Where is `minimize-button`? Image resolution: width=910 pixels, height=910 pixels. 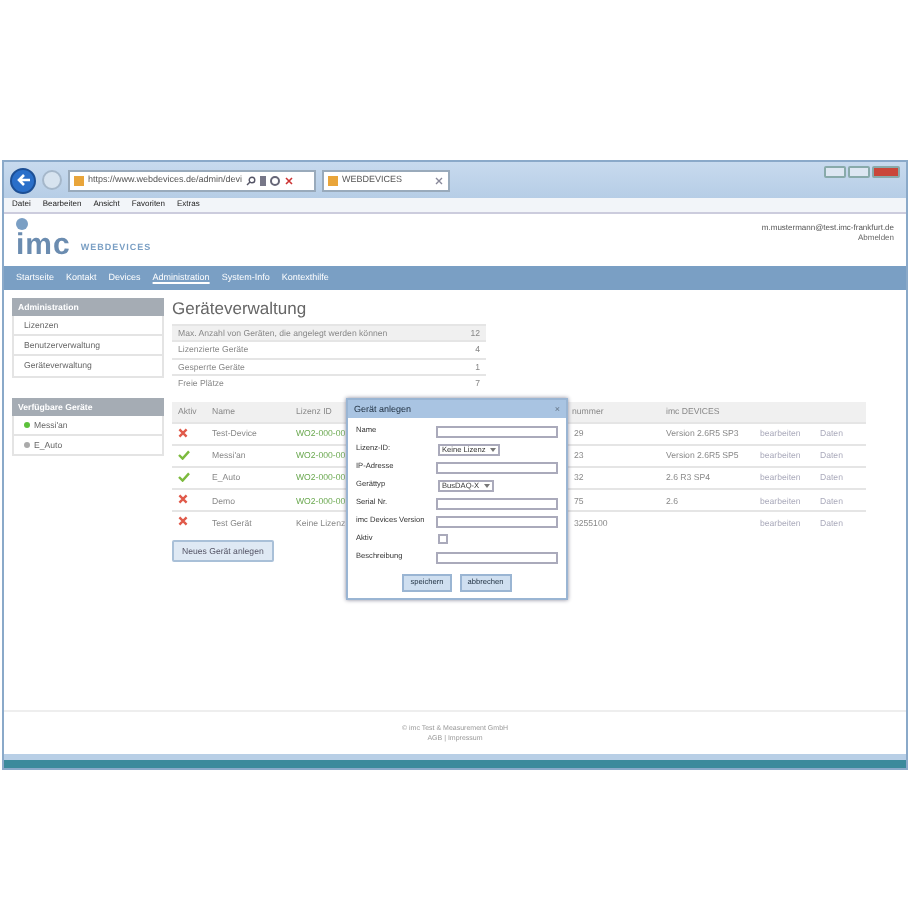
minimize-button is located at coordinates (835, 172).